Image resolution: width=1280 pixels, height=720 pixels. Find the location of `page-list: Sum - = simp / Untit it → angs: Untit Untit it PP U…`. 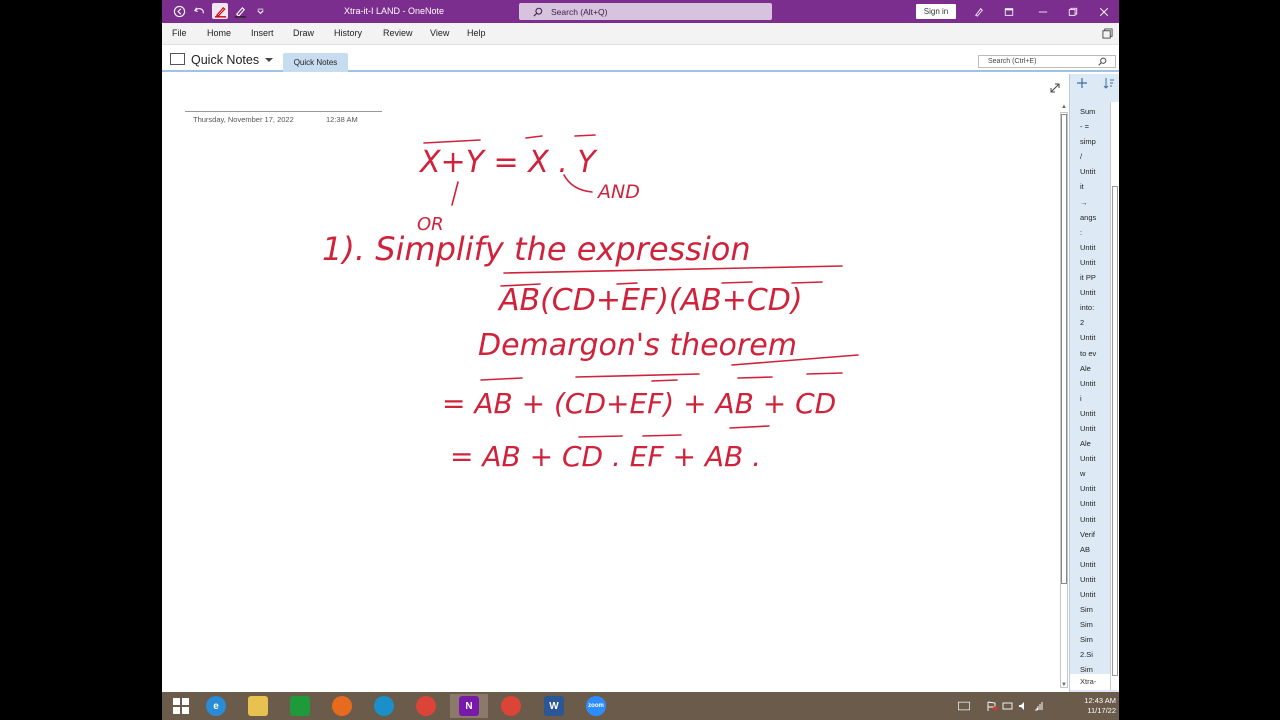

page-list: Sum - = simp / Untit it → angs: Untit Untit it PP U… is located at coordinates (1095, 391).